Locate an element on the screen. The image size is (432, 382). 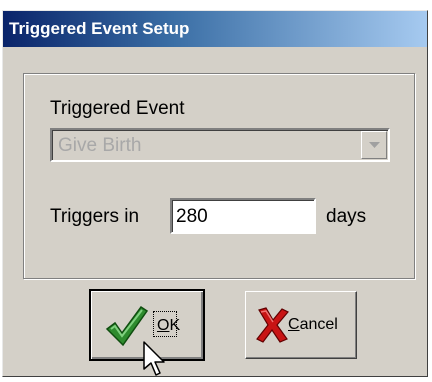
ok-label-rest: K is located at coordinates (175, 325).